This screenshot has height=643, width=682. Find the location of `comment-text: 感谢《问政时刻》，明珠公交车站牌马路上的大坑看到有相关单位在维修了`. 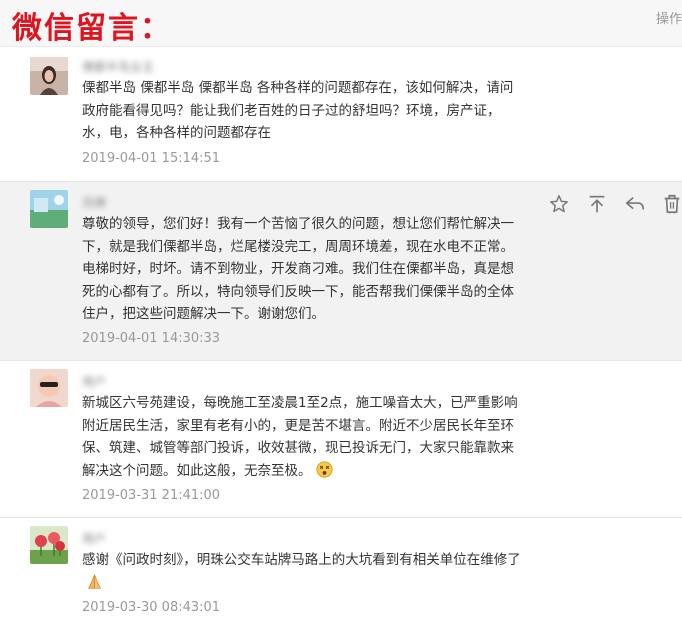

comment-text: 感谢《问政时刻》，明珠公交车站牌马路上的大坑看到有相关单位在维修了 is located at coordinates (302, 573).